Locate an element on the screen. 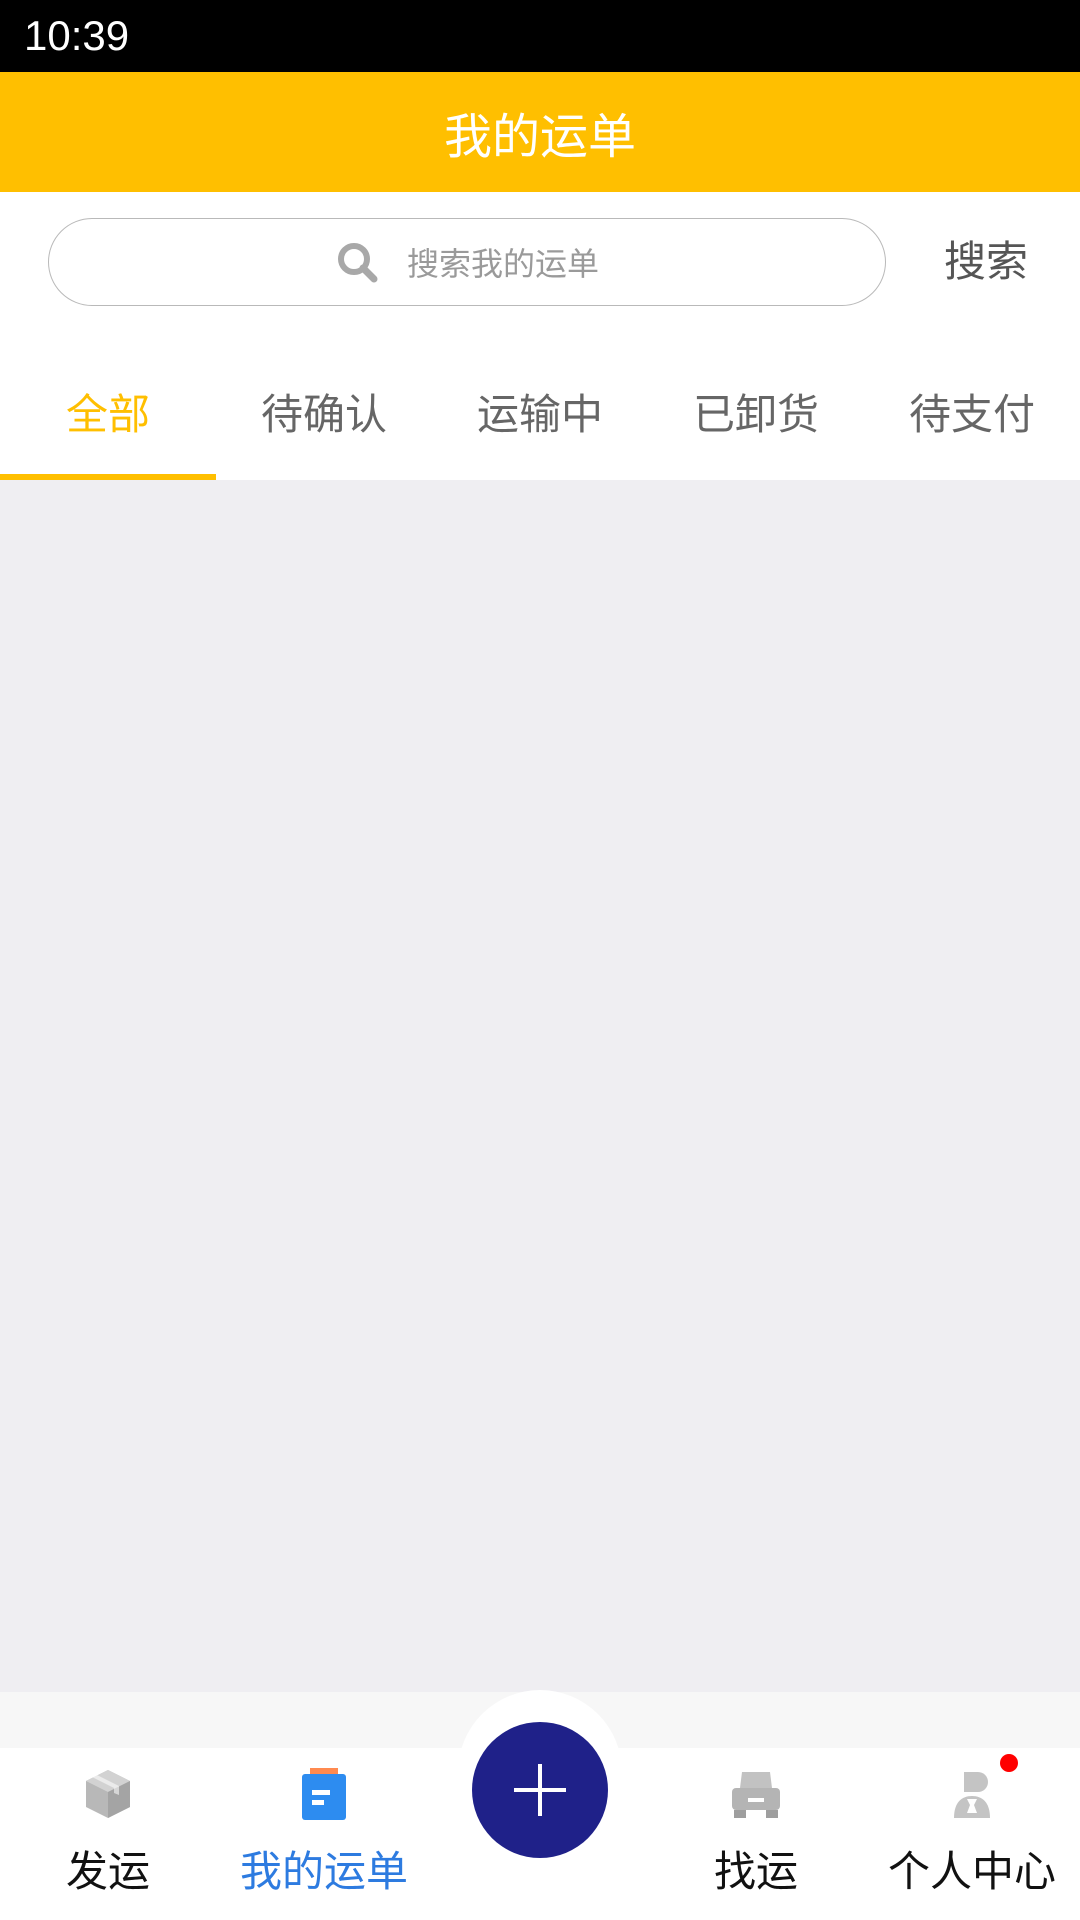  add-order-button is located at coordinates (540, 1790).